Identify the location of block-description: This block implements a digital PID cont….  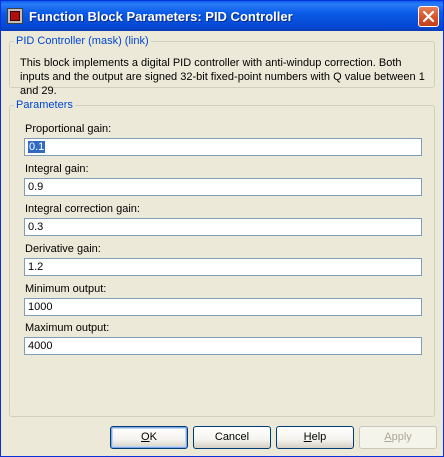
(222, 77).